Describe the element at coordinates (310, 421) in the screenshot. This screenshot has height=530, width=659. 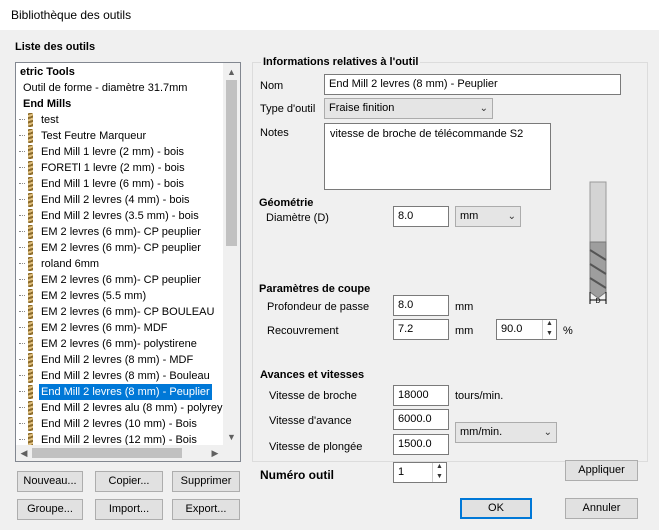
I see `feed-label: Vitesse d'avance` at that location.